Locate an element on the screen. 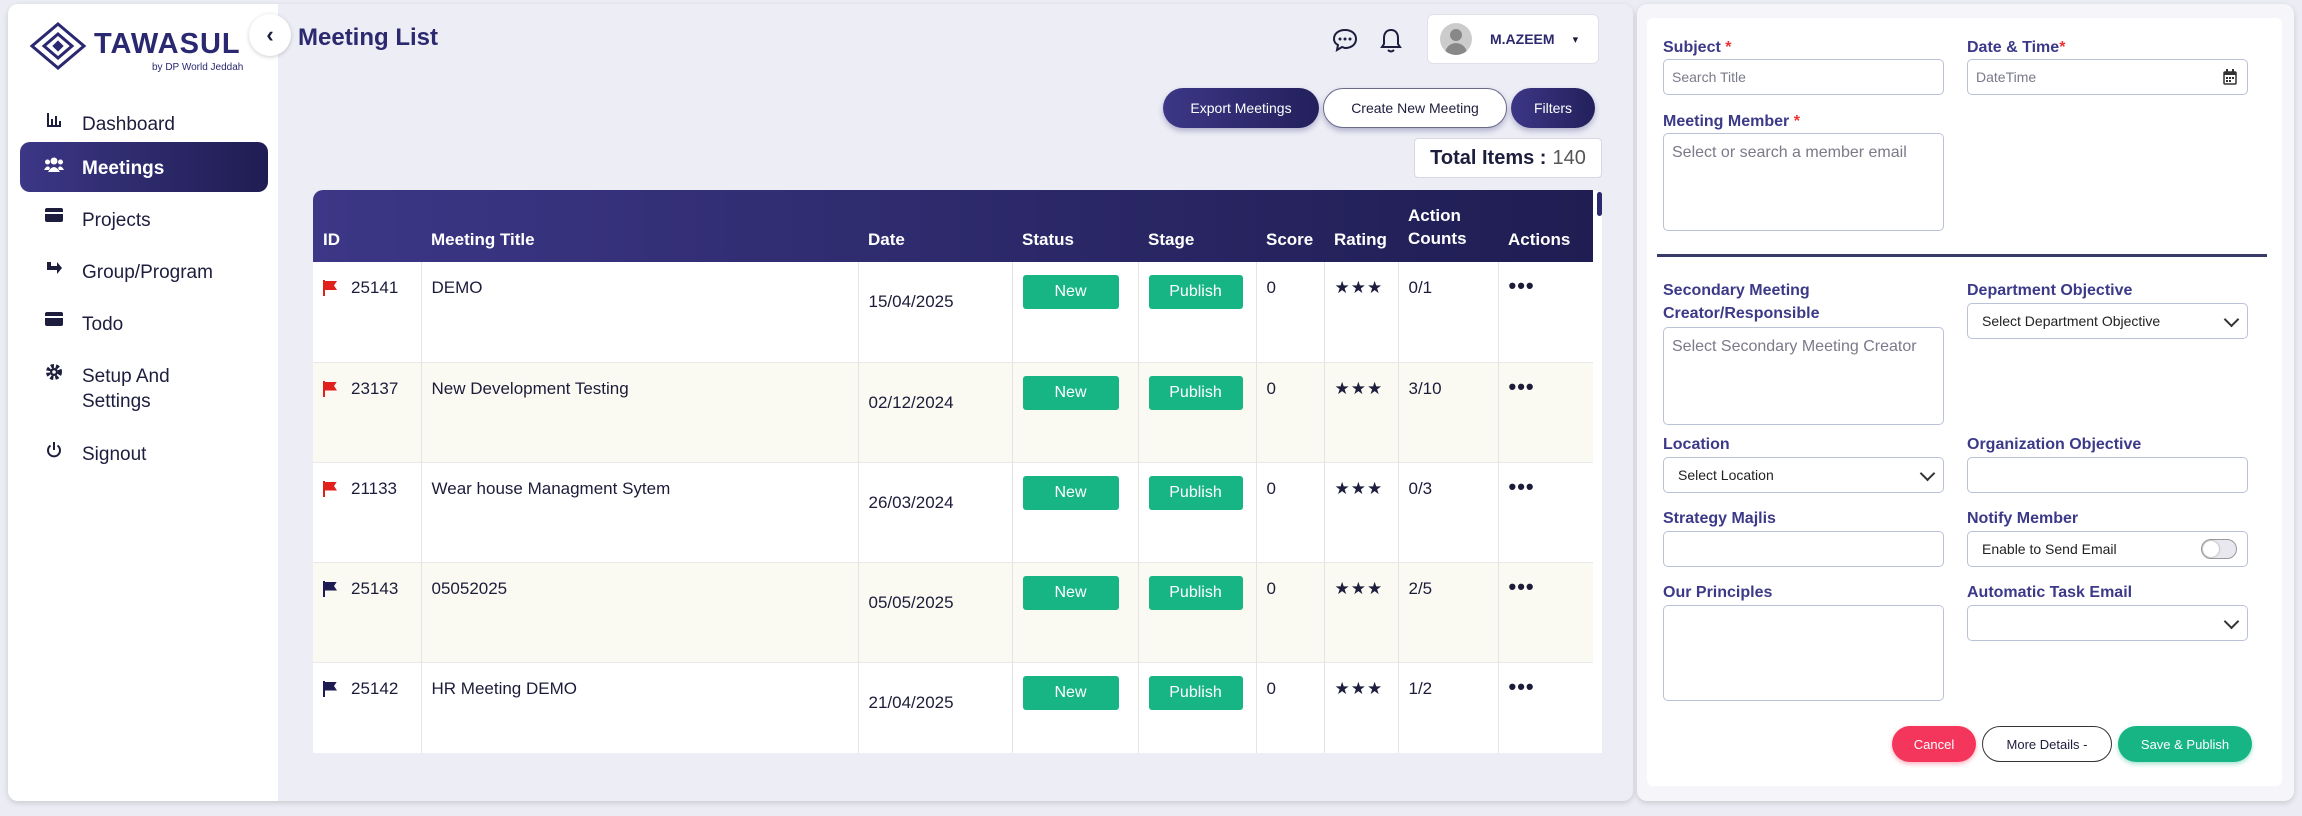 This screenshot has width=2302, height=816. logo-mark-icon is located at coordinates (58, 46).